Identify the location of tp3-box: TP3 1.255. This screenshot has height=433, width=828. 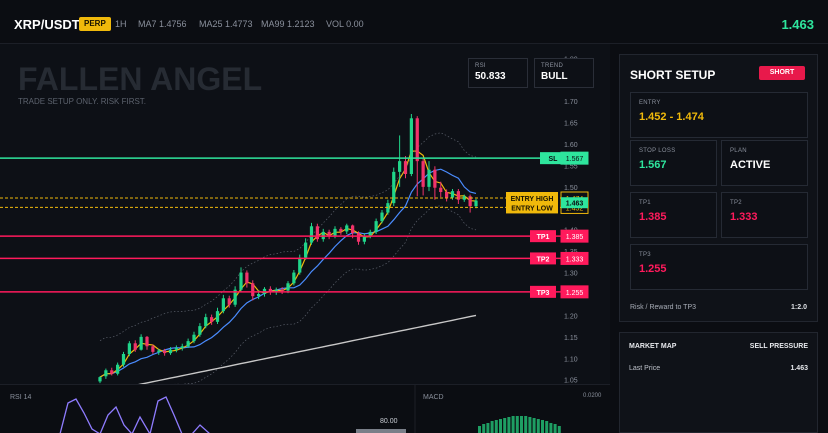
(719, 267).